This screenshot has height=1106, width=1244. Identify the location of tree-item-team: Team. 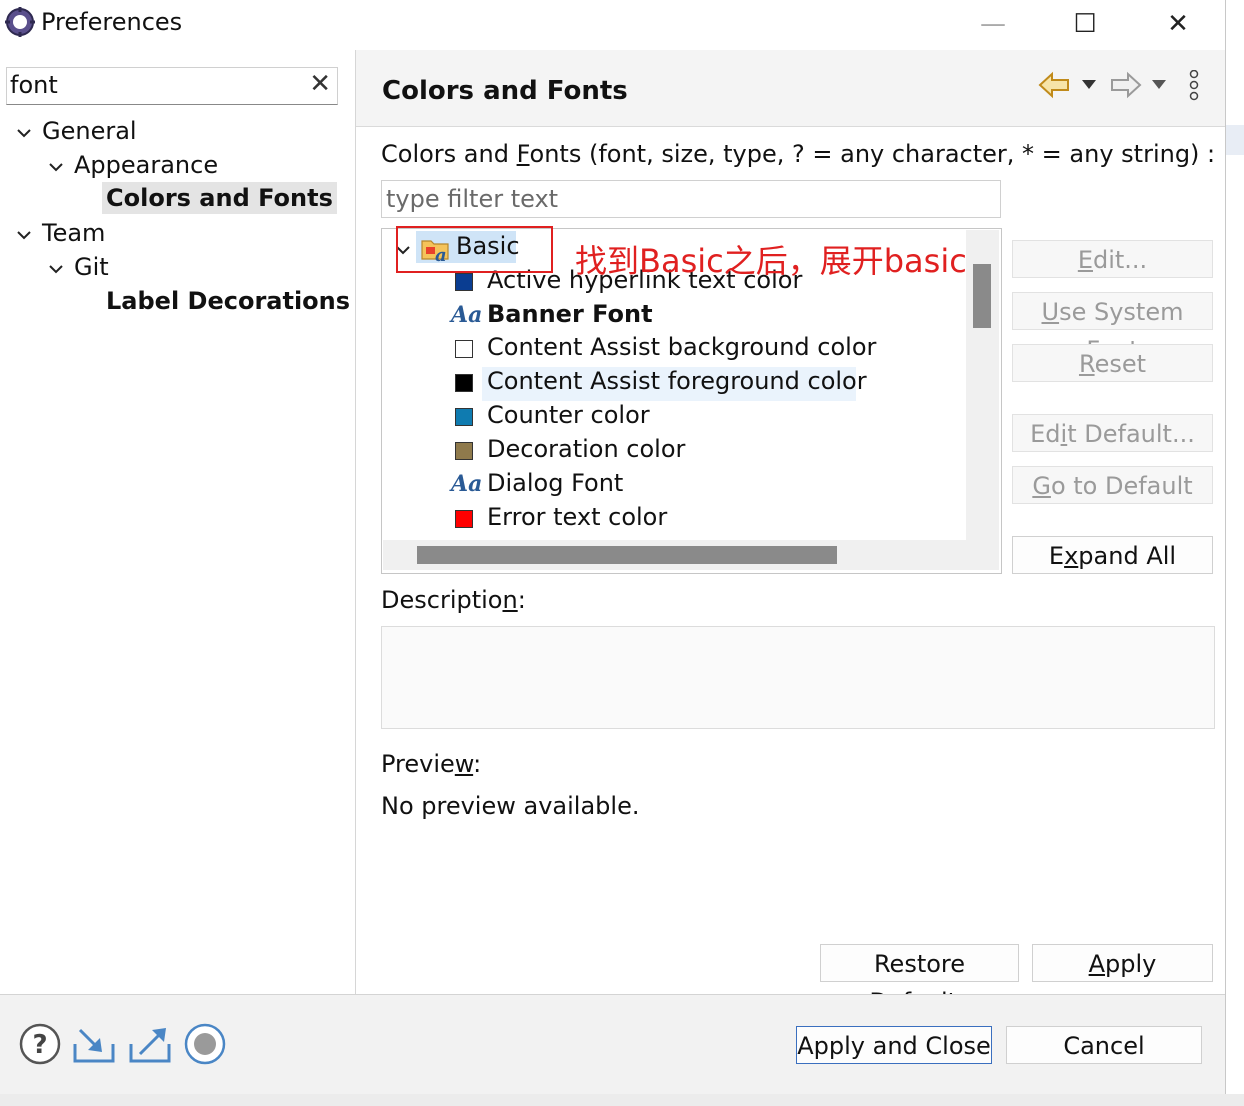
(73, 233).